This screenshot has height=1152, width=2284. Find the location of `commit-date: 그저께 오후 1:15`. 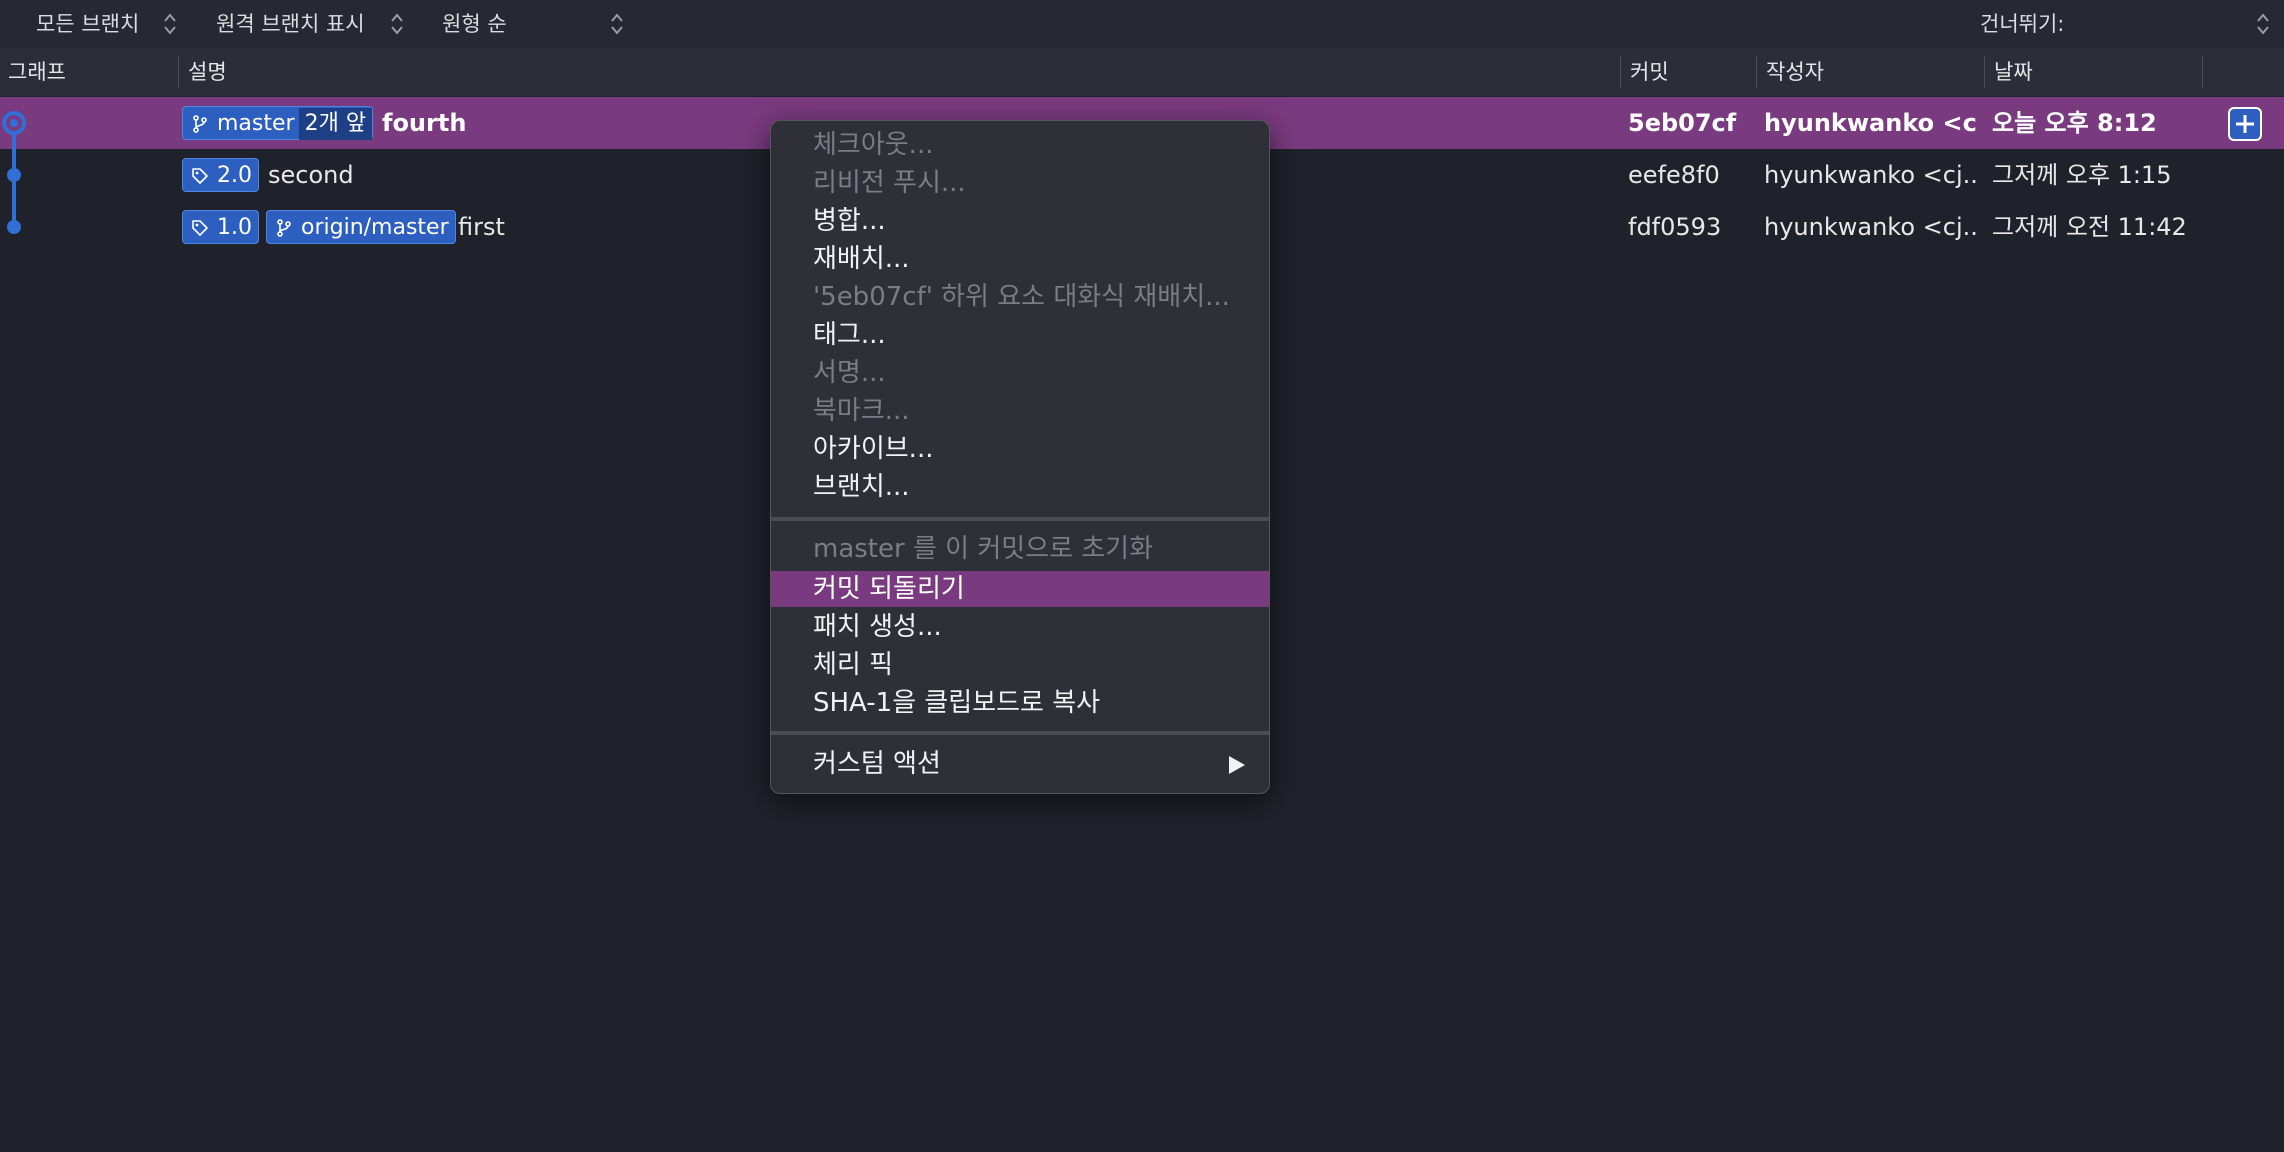

commit-date: 그저께 오후 1:15 is located at coordinates (2082, 175).